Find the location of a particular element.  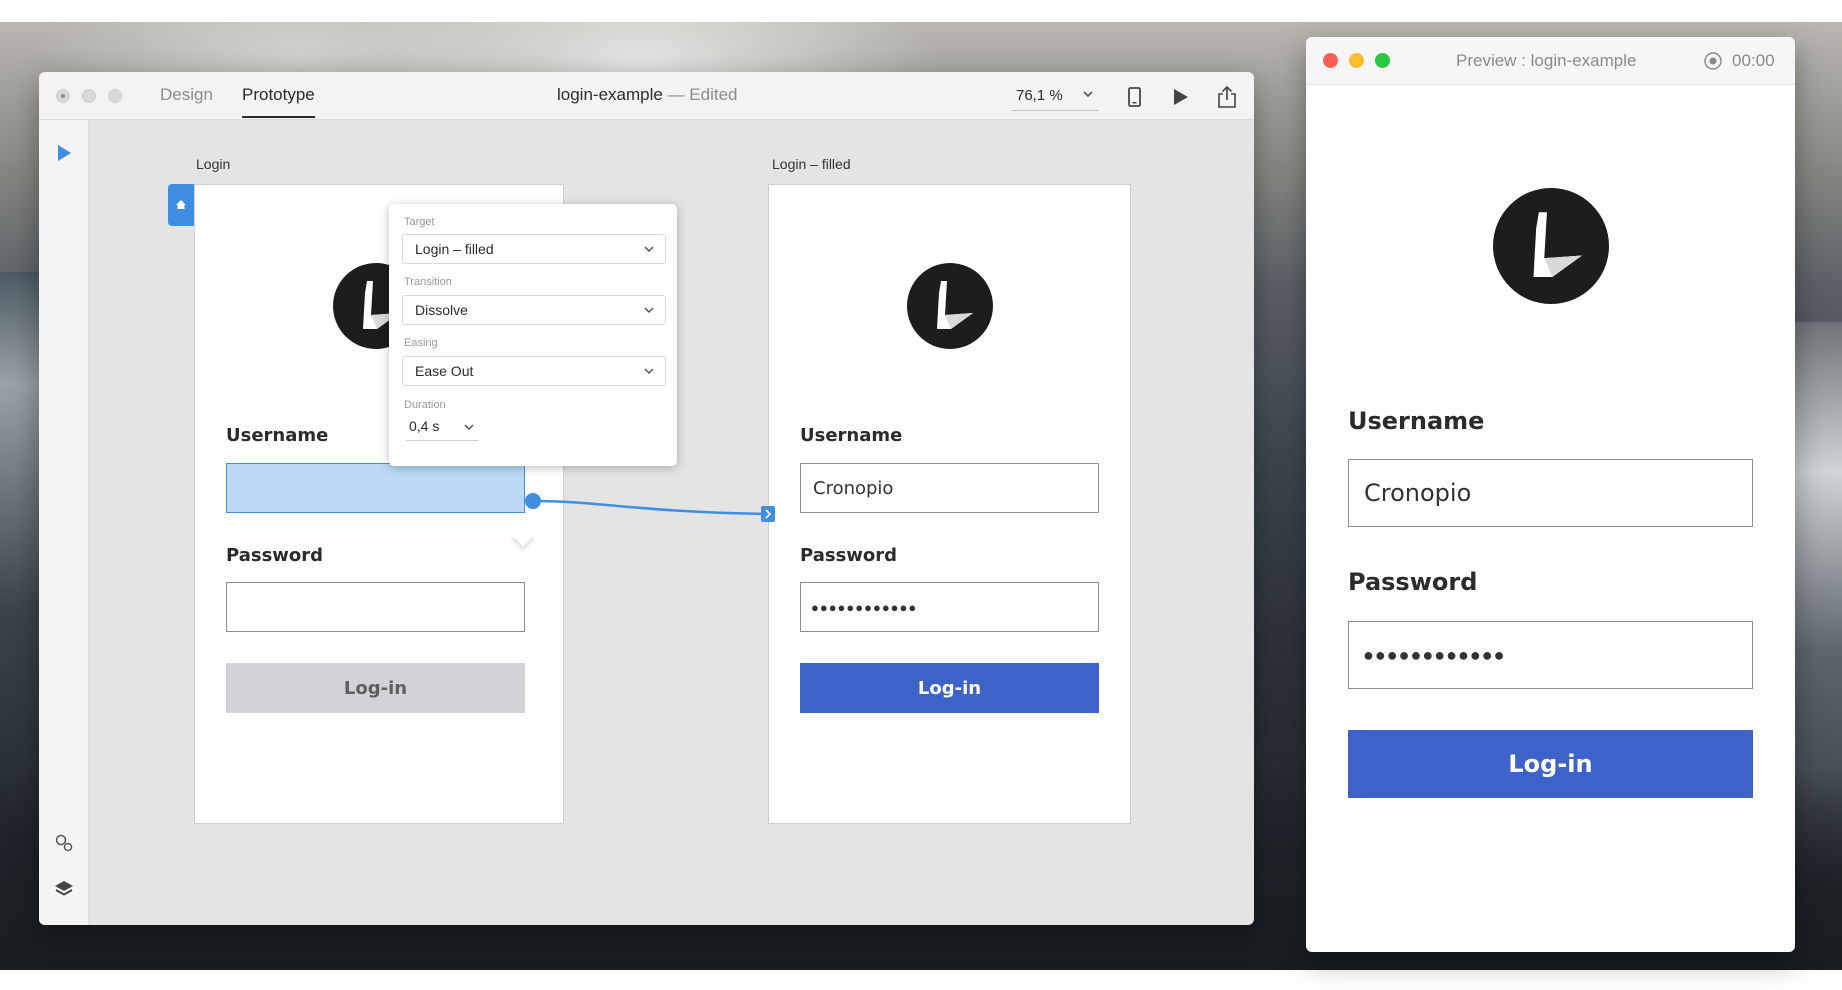

login-button-disabled: Log-in is located at coordinates (375, 688).